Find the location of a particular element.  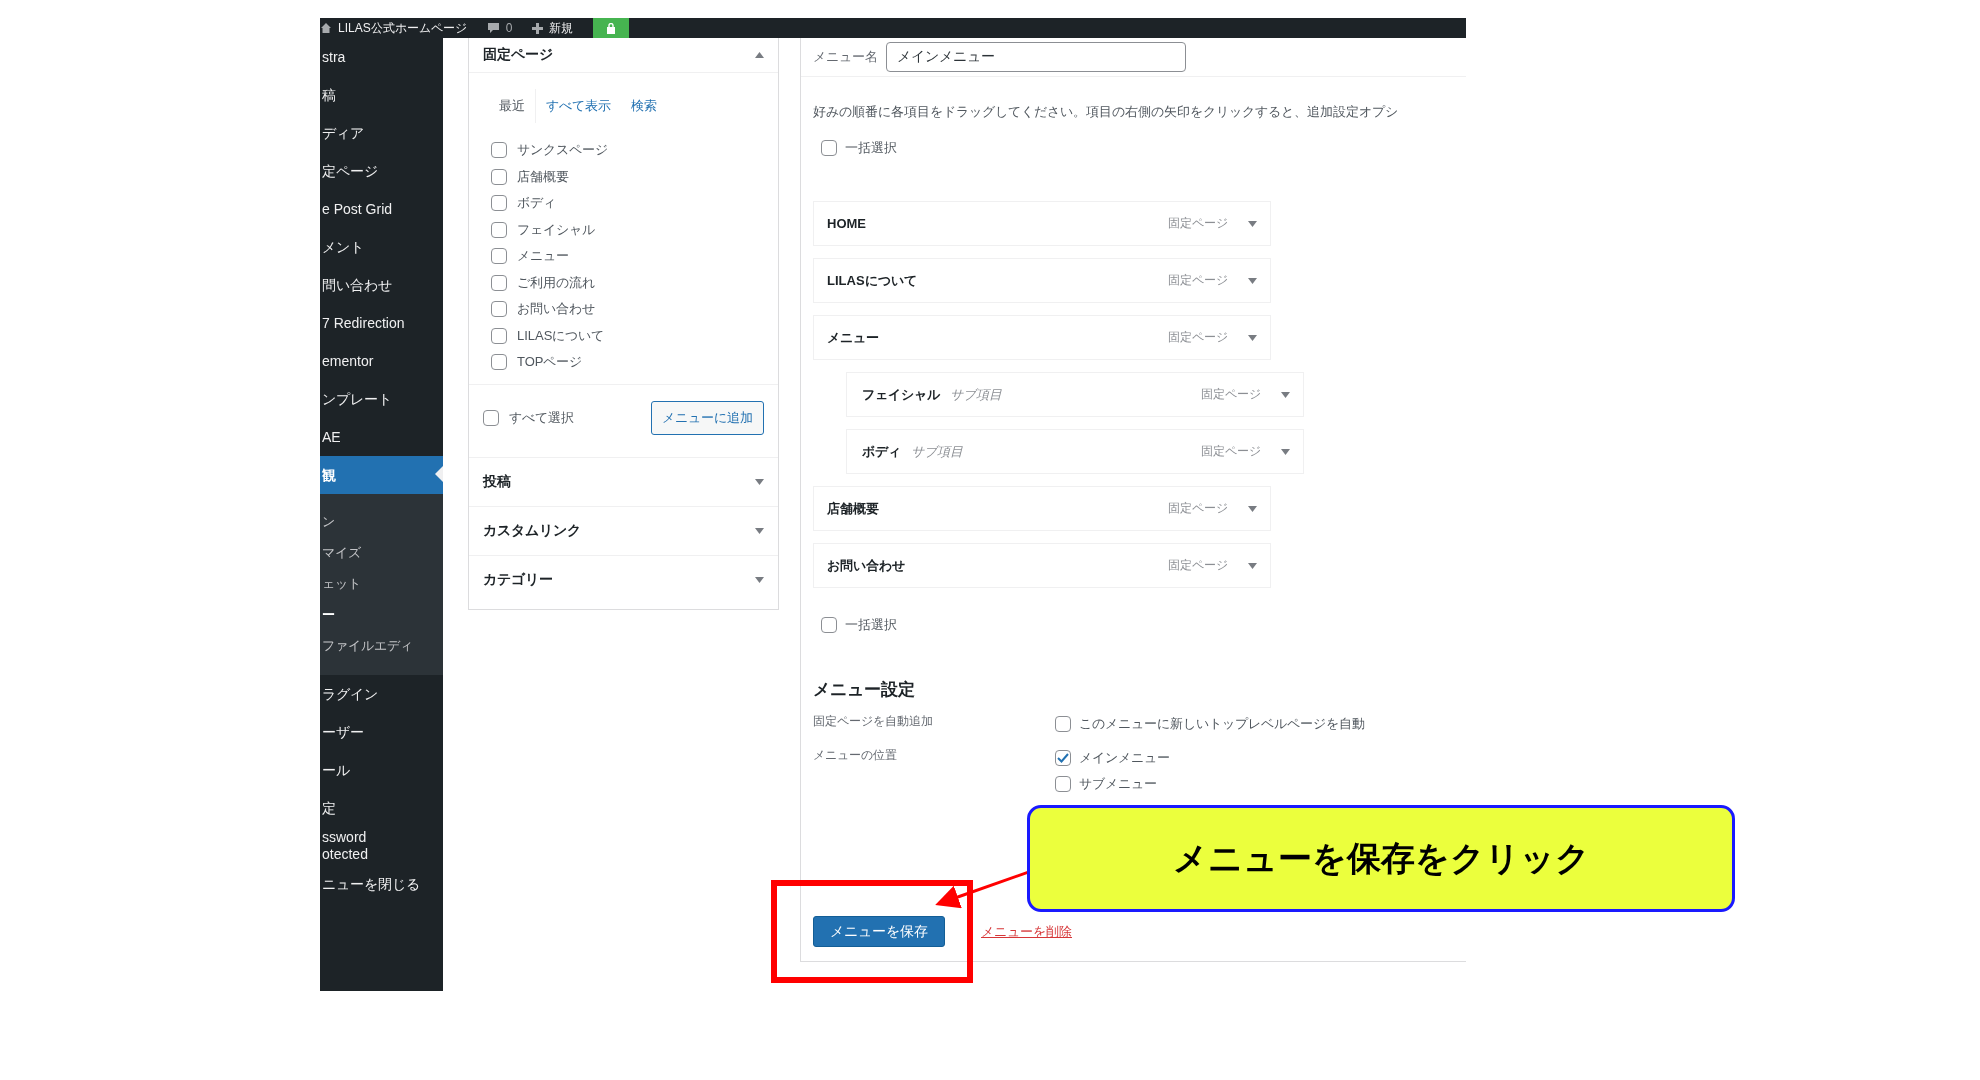

menu-item-title: HOME is located at coordinates (846, 223).